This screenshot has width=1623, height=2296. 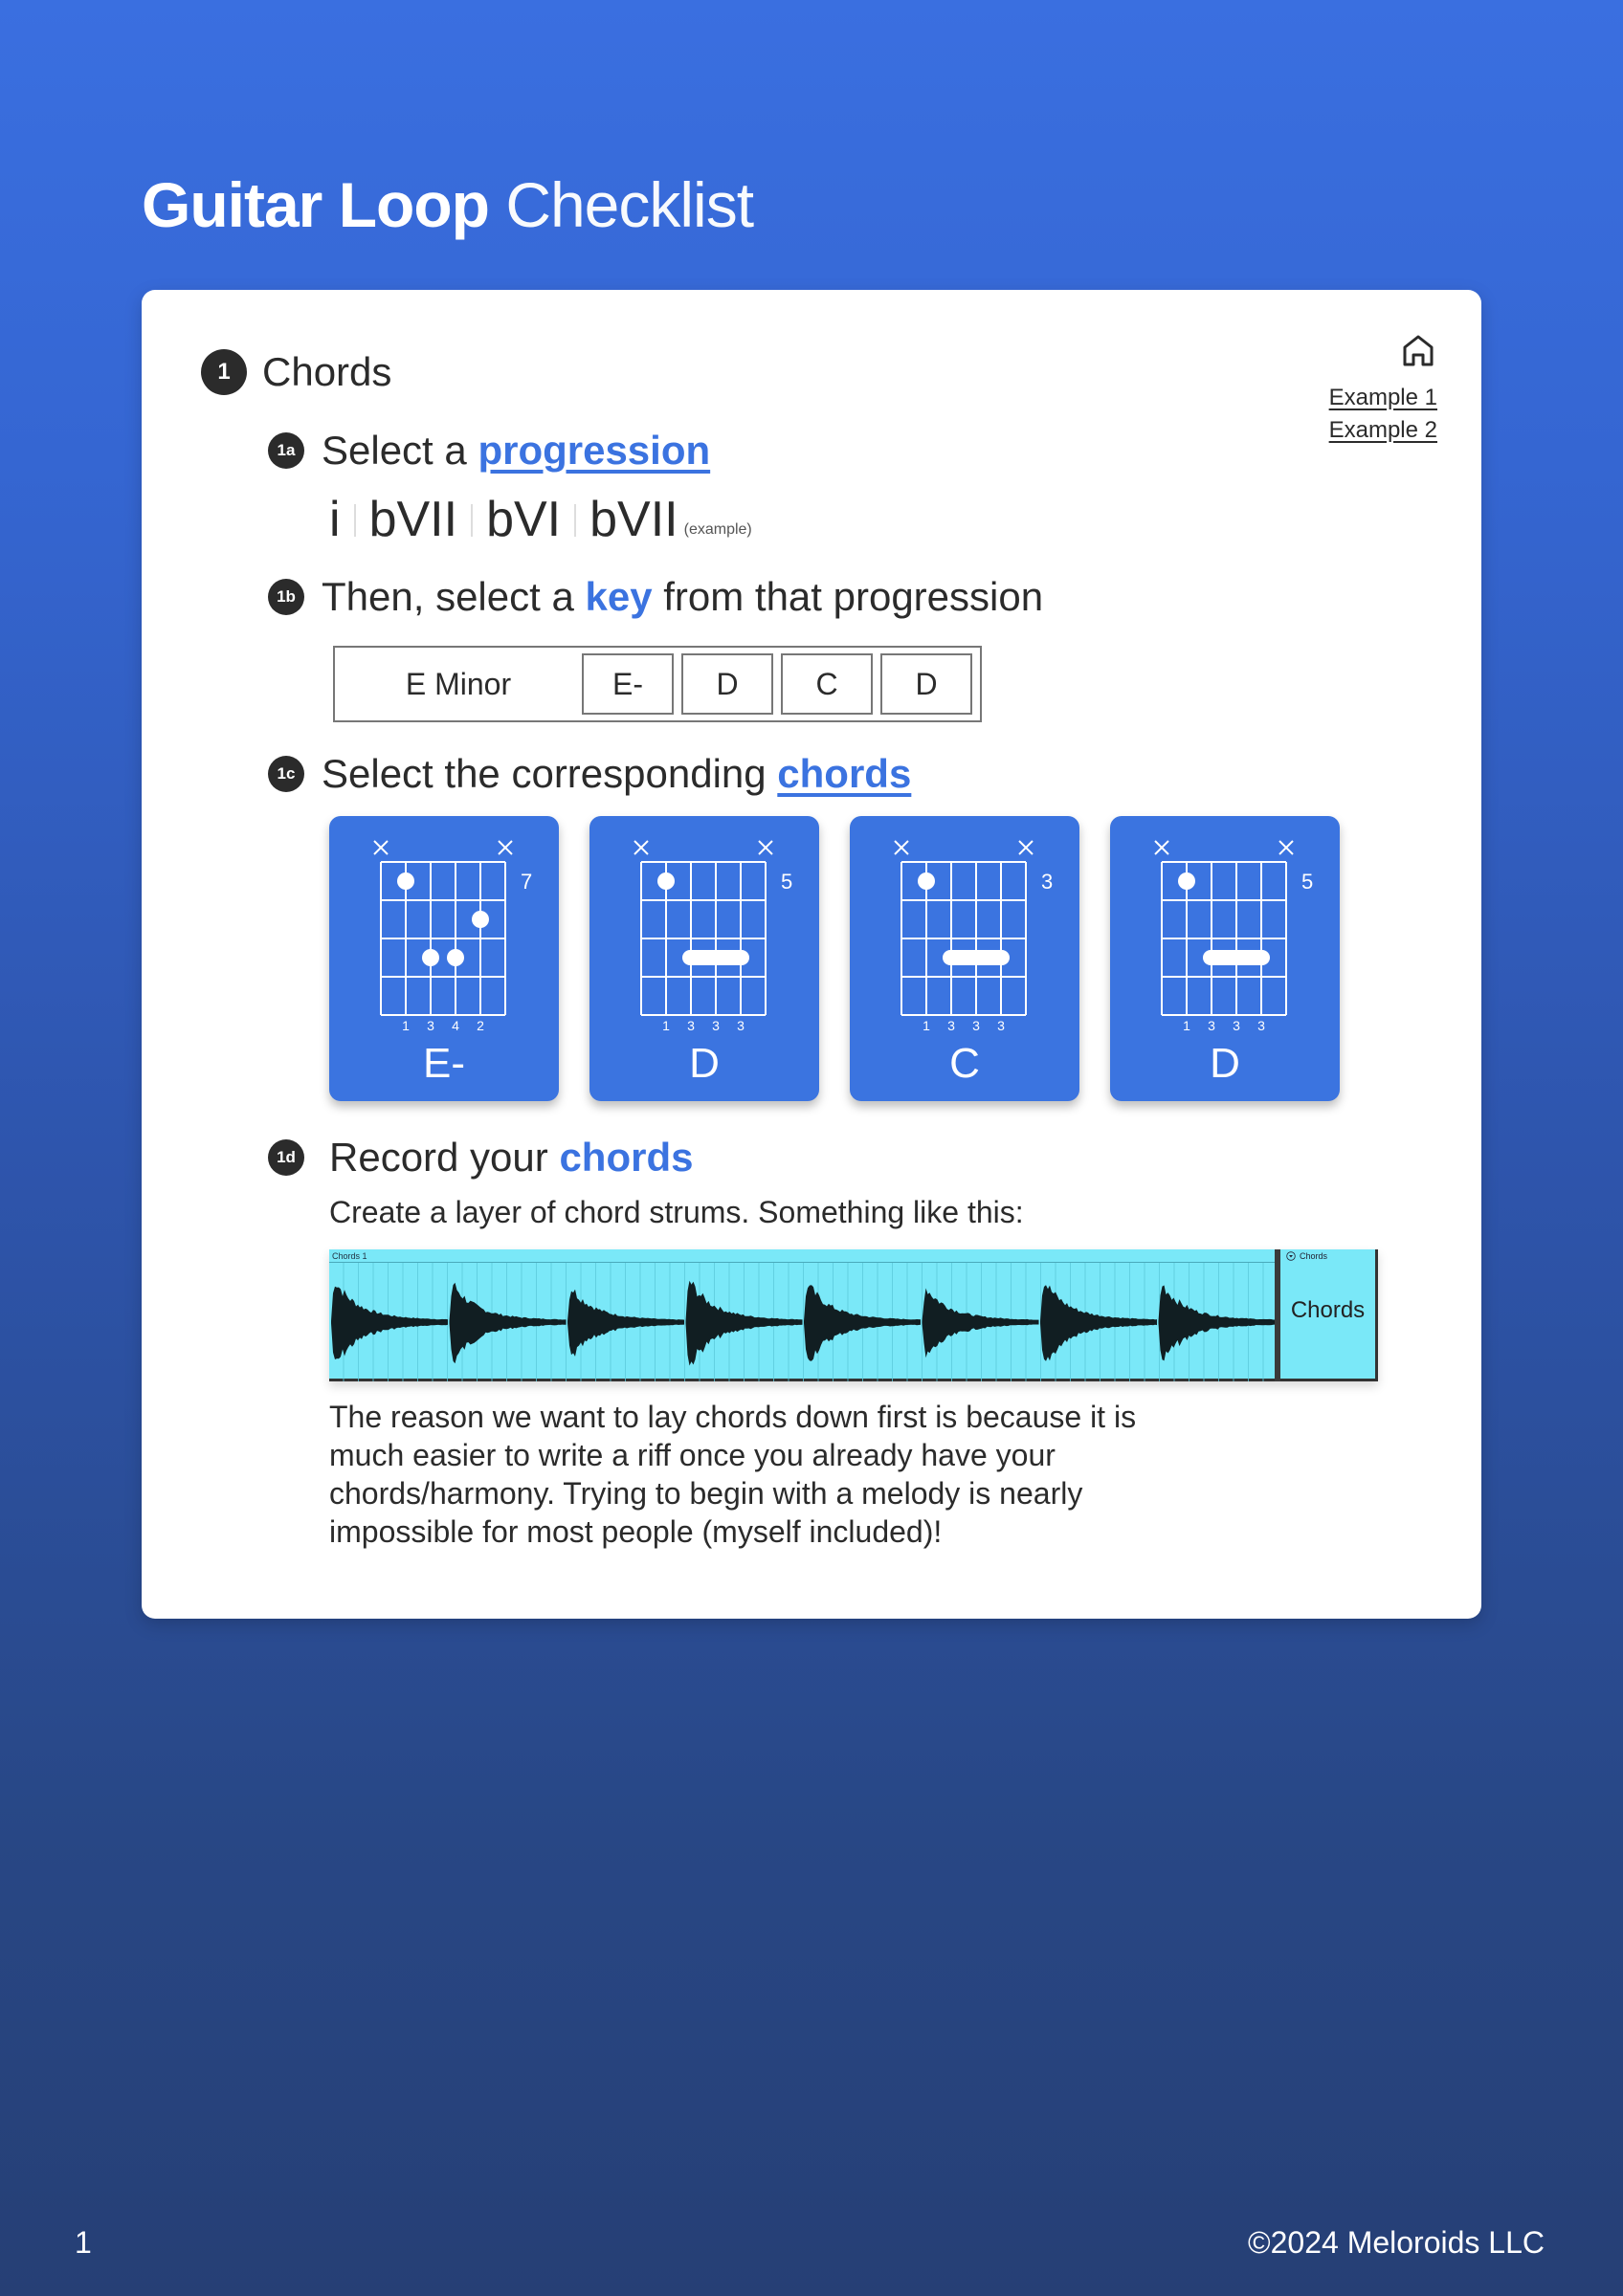 I want to click on fret-number: 3, so click(x=1047, y=882).